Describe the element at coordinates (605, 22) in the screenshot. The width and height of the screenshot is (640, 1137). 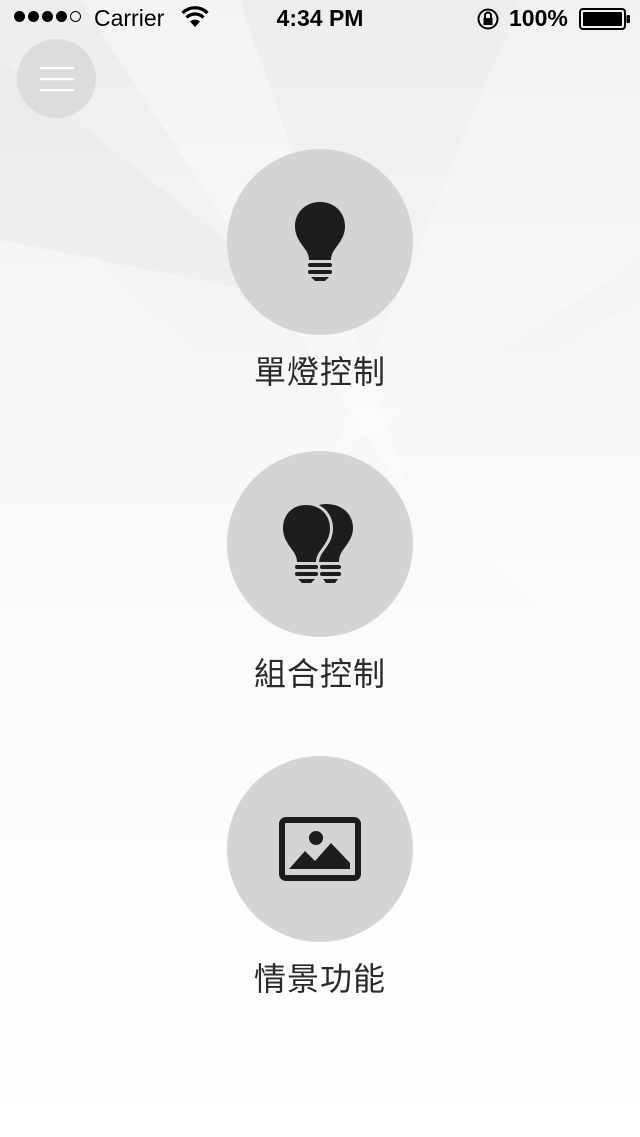
I see `battery-icon` at that location.